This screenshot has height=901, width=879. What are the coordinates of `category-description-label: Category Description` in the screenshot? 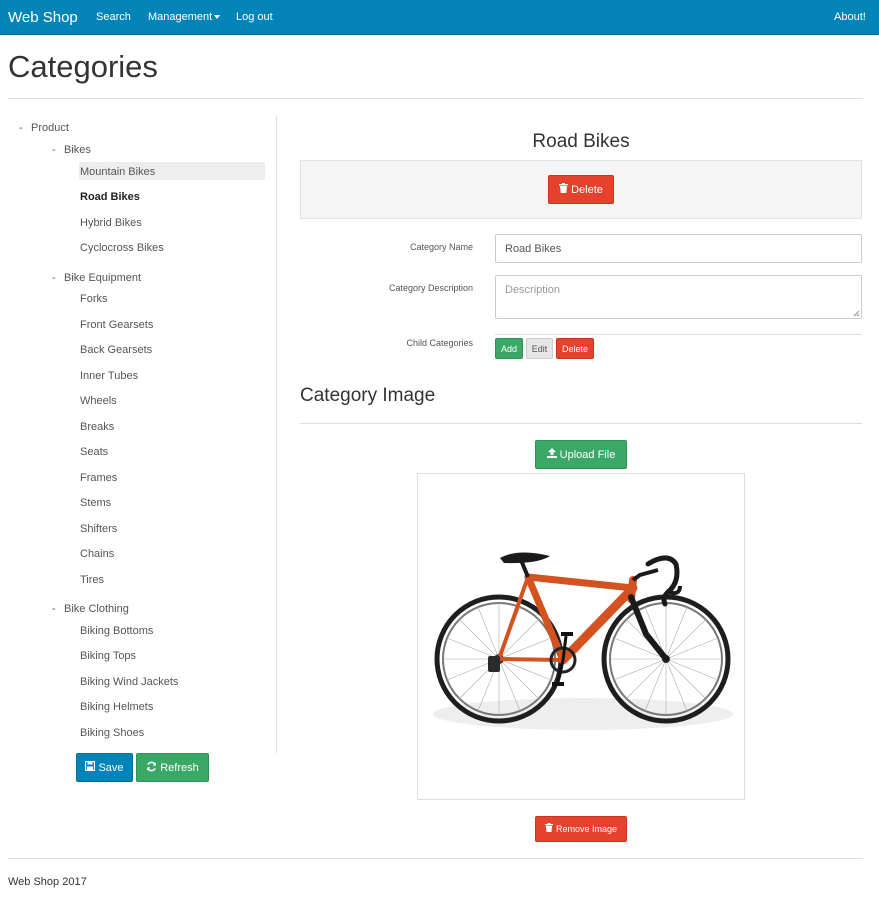 It's located at (430, 288).